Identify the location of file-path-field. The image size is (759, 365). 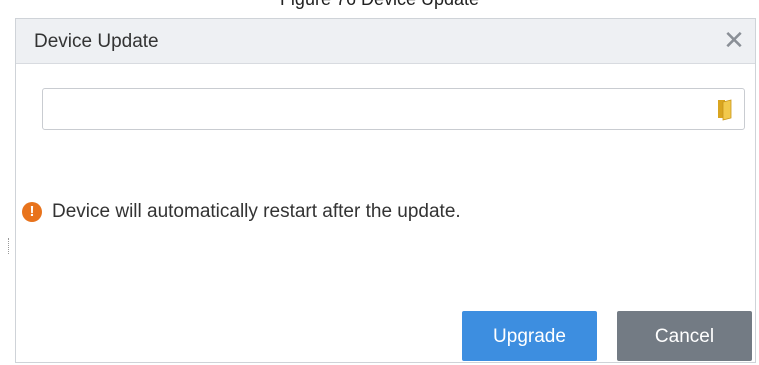
(393, 109).